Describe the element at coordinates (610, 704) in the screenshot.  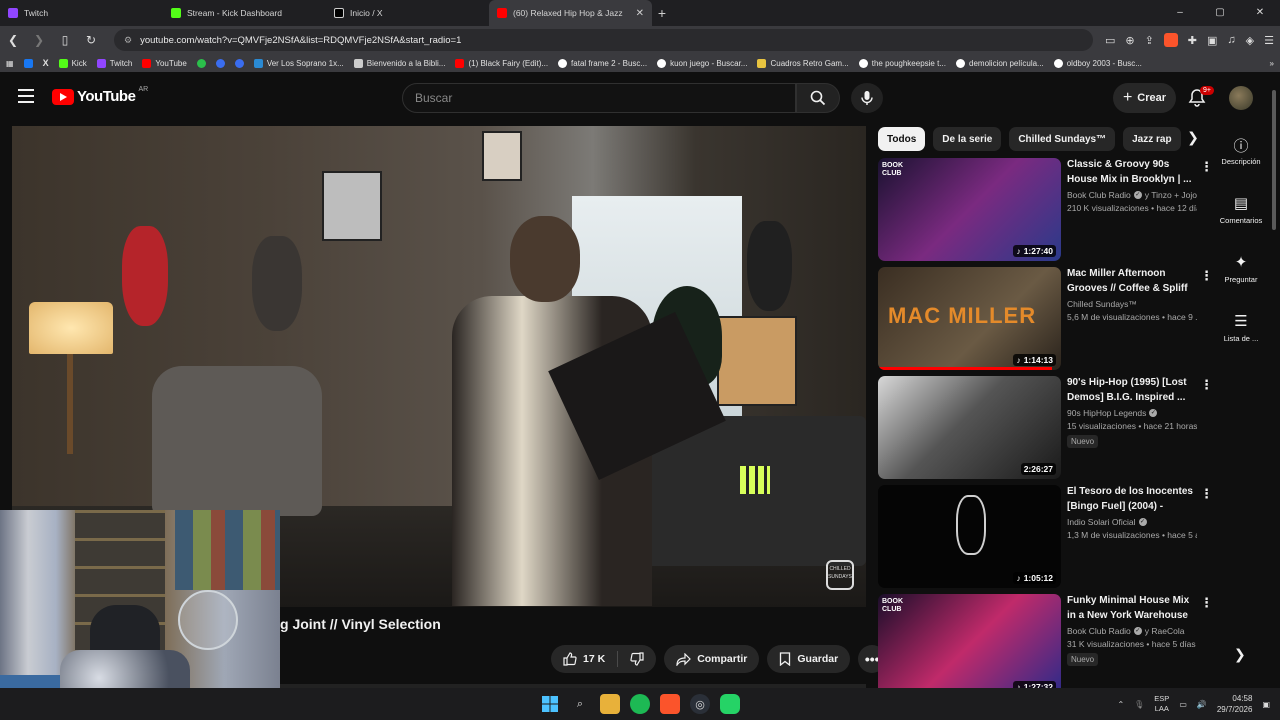
I see `file-explorer-icon` at that location.